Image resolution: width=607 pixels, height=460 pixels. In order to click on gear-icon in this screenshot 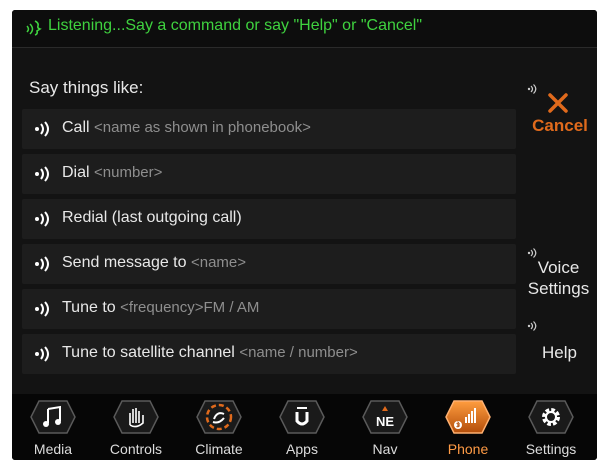, I will do `click(551, 417)`.